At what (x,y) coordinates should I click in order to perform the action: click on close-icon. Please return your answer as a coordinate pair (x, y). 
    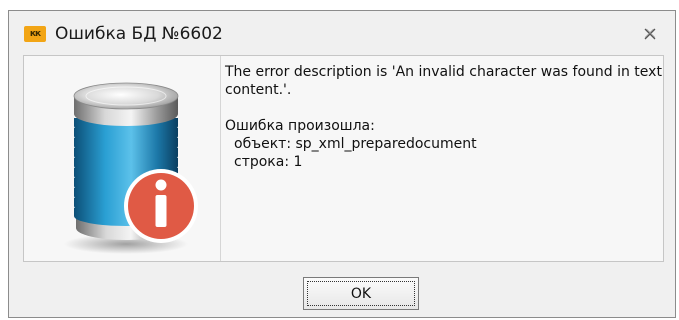
    Looking at the image, I should click on (650, 34).